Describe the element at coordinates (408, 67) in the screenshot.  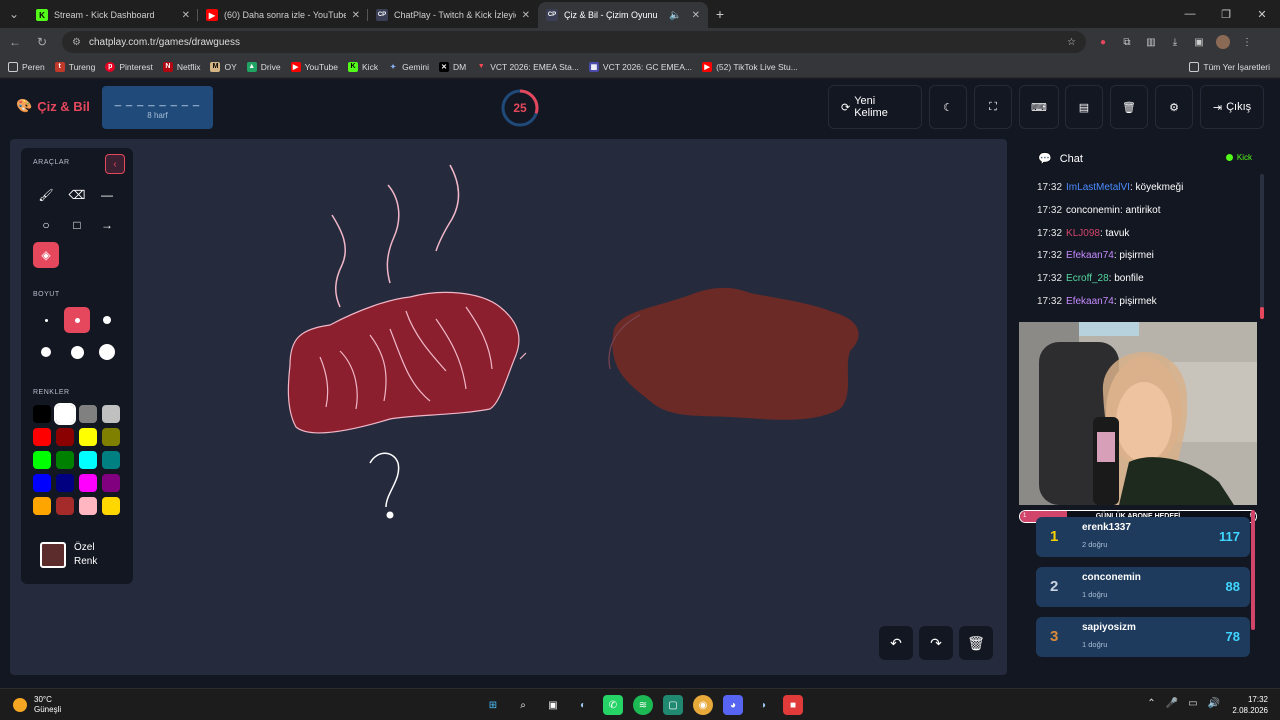
I see `bookmark-item: ✦ Gemini` at that location.